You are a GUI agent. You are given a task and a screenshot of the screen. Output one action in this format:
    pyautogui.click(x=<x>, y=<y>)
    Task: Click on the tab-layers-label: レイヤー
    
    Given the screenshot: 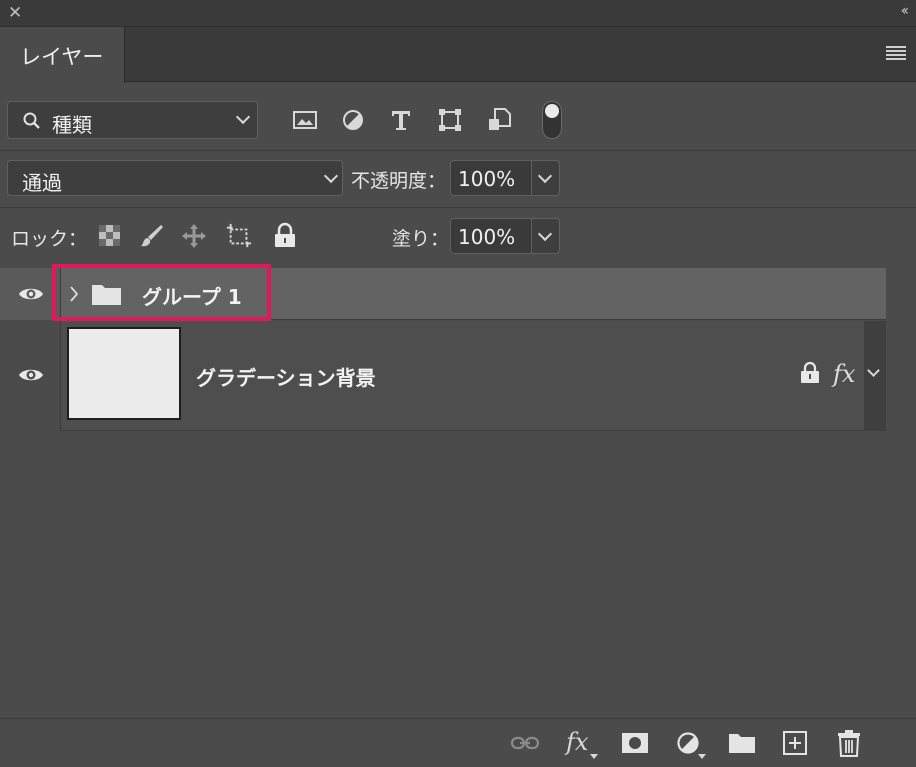 What is the action you would take?
    pyautogui.click(x=62, y=57)
    